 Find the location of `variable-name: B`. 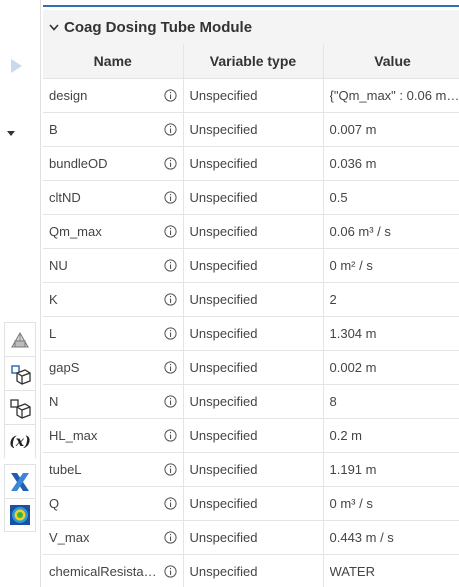

variable-name: B is located at coordinates (53, 130).